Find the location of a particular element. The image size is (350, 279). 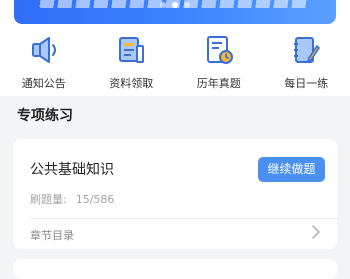

quick-action-materials: 资料领取 is located at coordinates (132, 61).